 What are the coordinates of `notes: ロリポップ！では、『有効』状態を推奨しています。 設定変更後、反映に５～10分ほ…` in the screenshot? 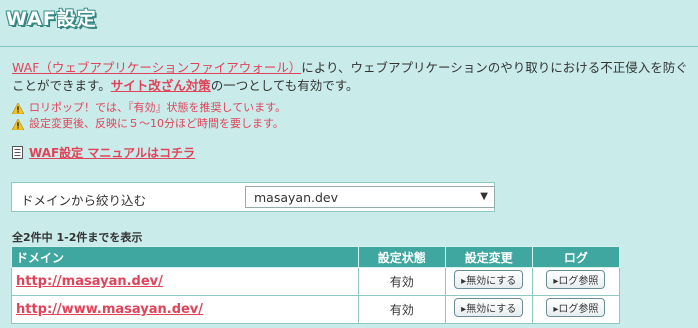 It's located at (149, 116).